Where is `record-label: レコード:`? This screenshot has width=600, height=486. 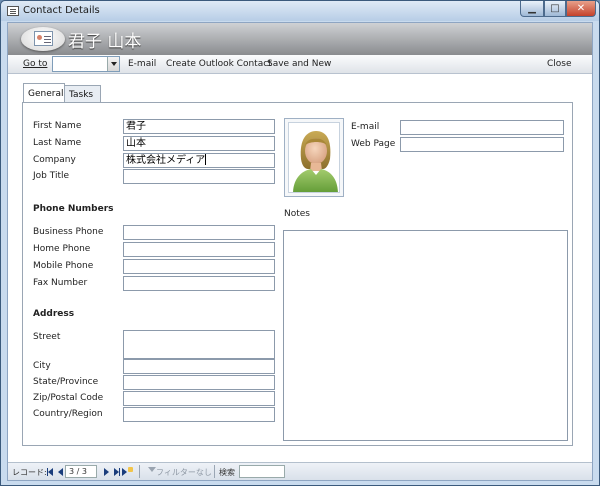
record-label: レコード: is located at coordinates (29, 472).